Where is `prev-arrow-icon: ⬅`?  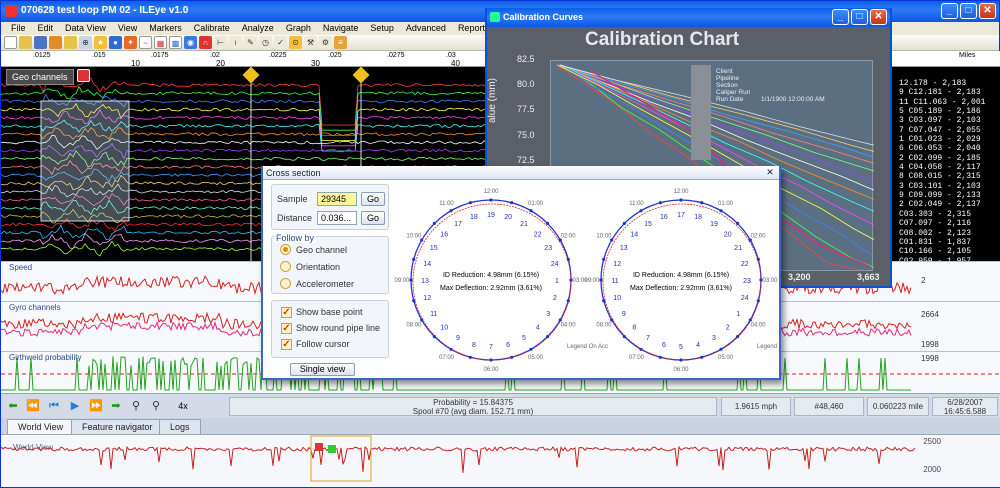
prev-arrow-icon: ⬅ is located at coordinates (13, 406).